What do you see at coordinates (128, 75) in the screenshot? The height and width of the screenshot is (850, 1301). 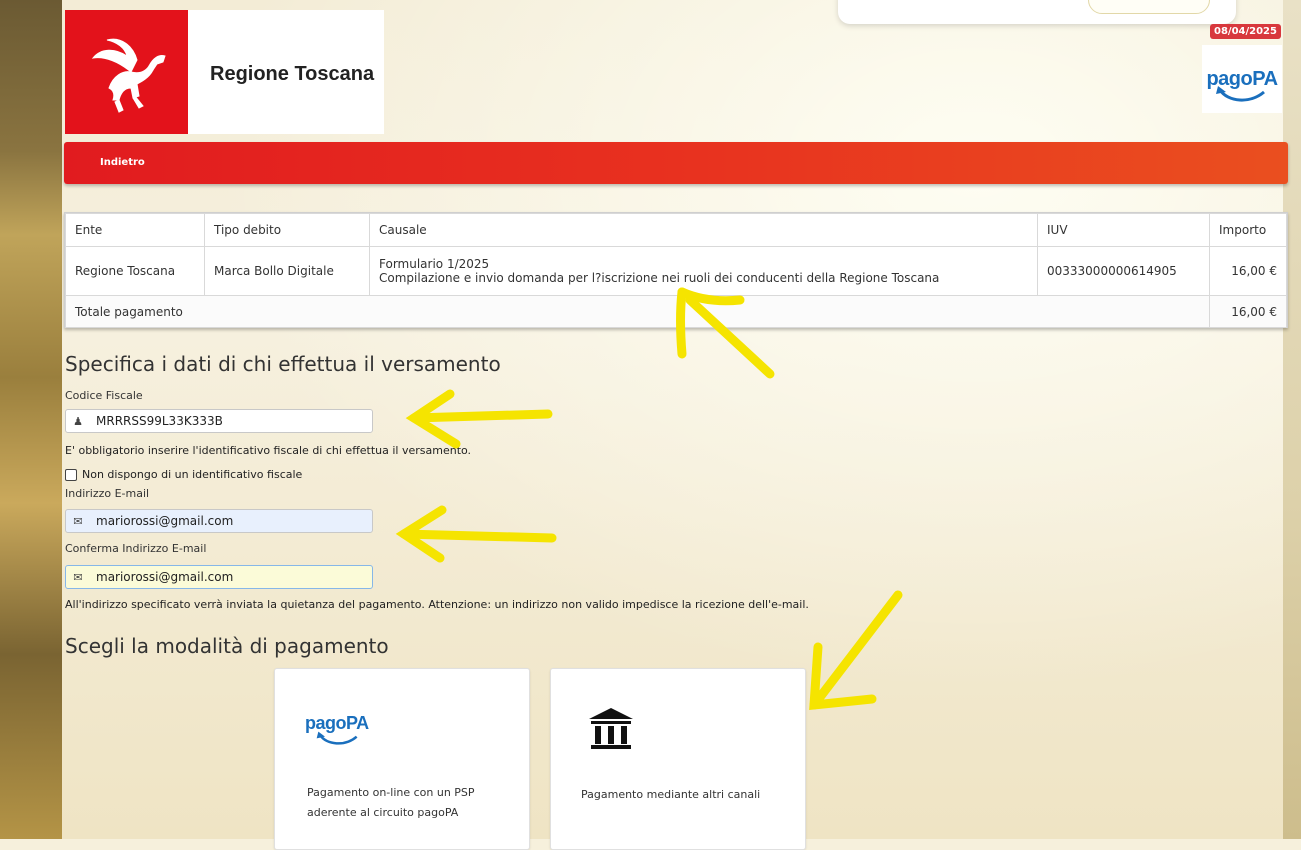 I see `pegasus-logo-icon` at bounding box center [128, 75].